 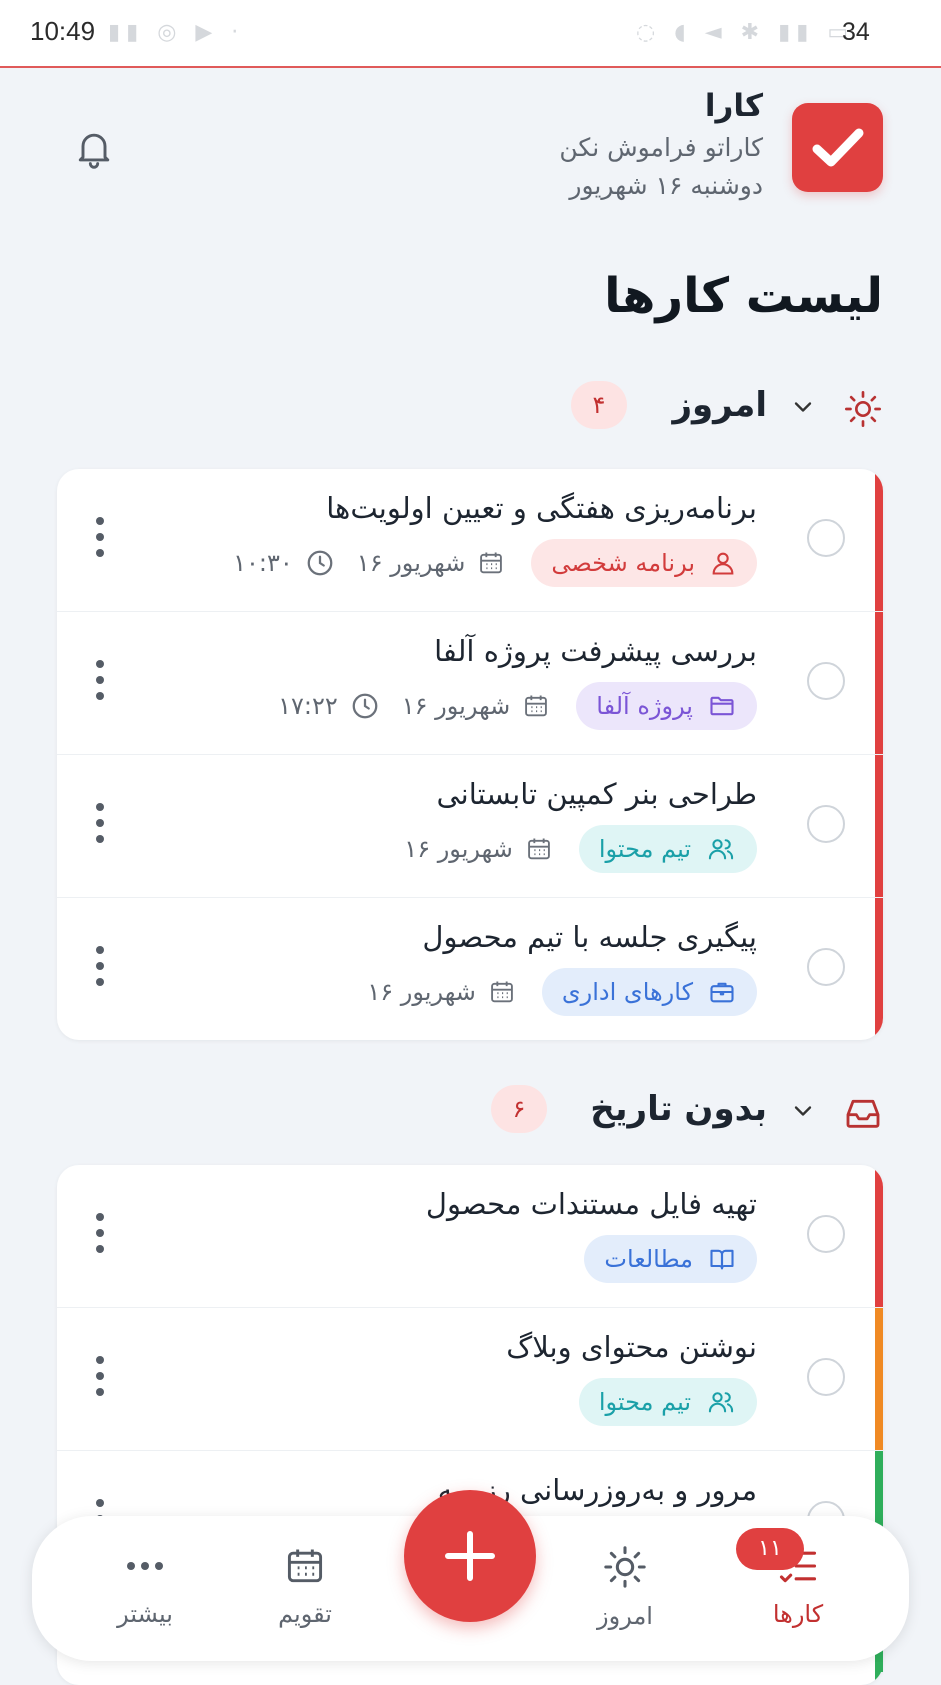 I want to click on nav-label: کارها, so click(x=798, y=1614).